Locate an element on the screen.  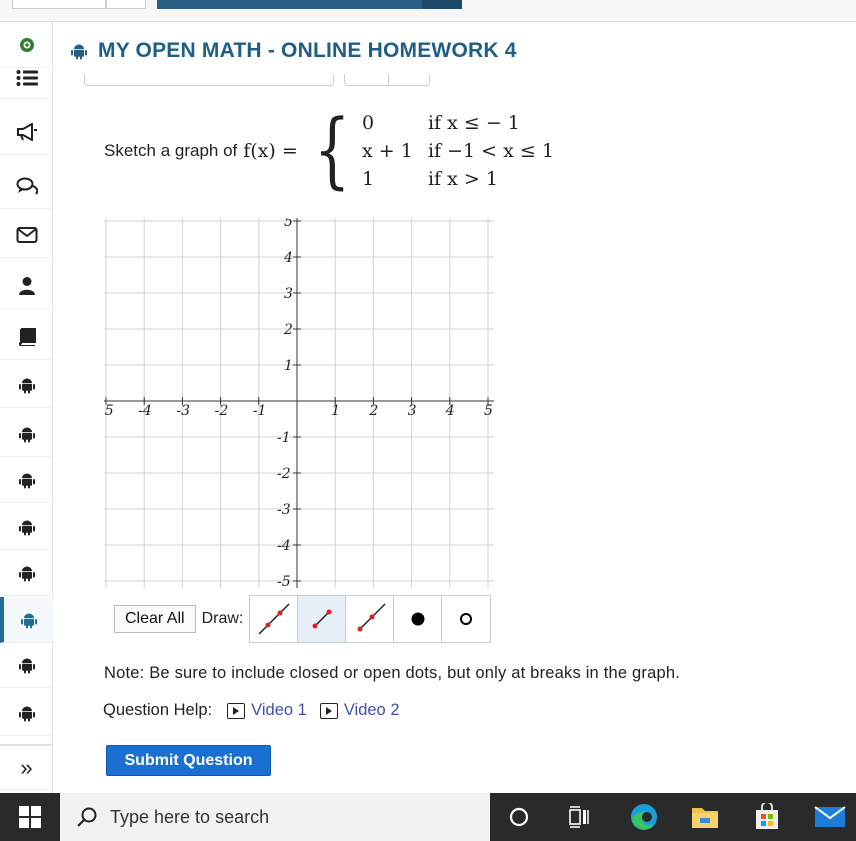
case-condition: if x > 1 is located at coordinates (462, 179).